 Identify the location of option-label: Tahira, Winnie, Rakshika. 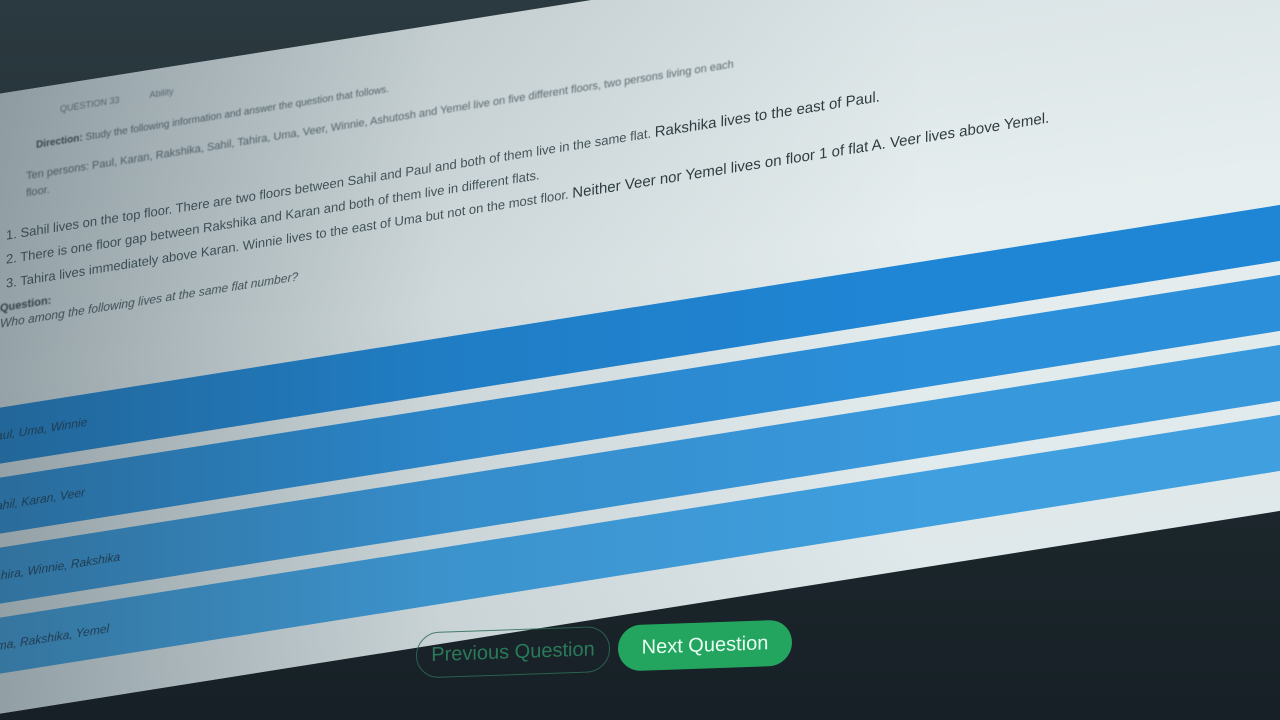
(60, 567).